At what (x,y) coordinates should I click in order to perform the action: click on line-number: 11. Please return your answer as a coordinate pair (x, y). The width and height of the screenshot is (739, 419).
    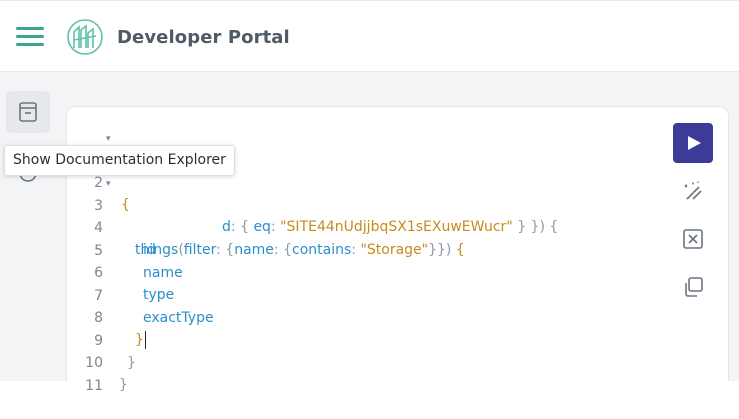
    Looking at the image, I should click on (94, 386).